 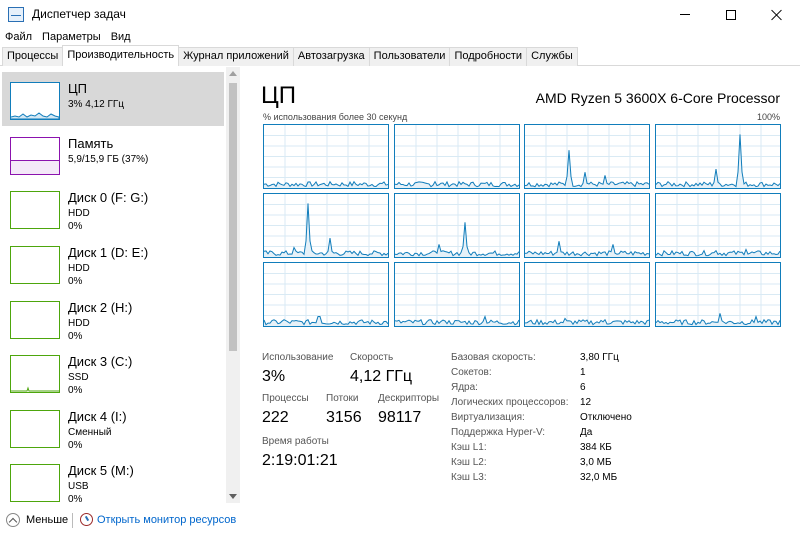 I want to click on sidebar-item-type: Сменный, so click(x=90, y=432).